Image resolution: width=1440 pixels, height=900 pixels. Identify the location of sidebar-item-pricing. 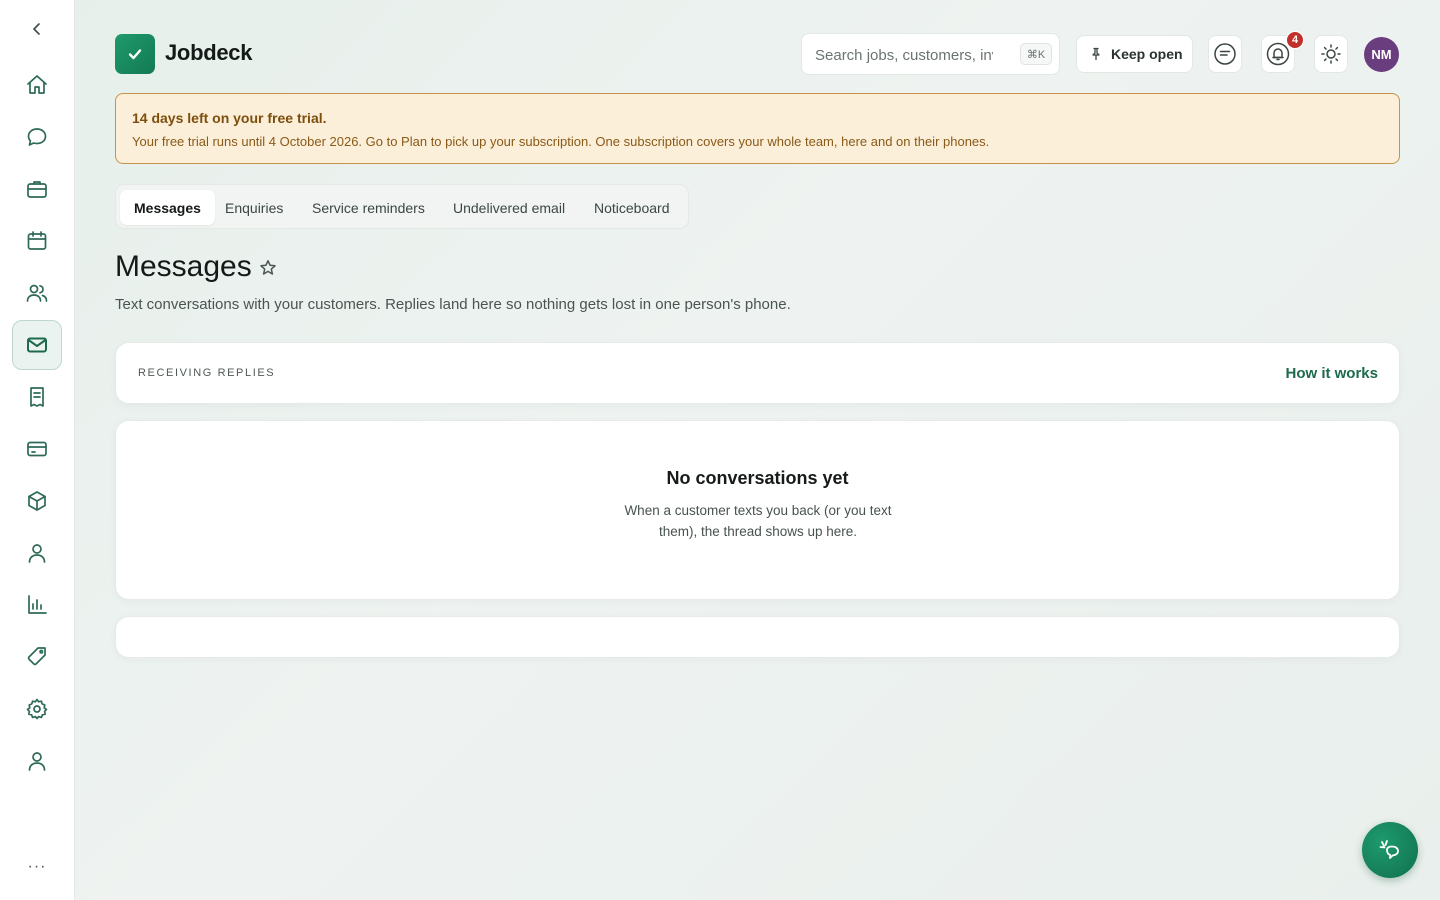
(37, 657).